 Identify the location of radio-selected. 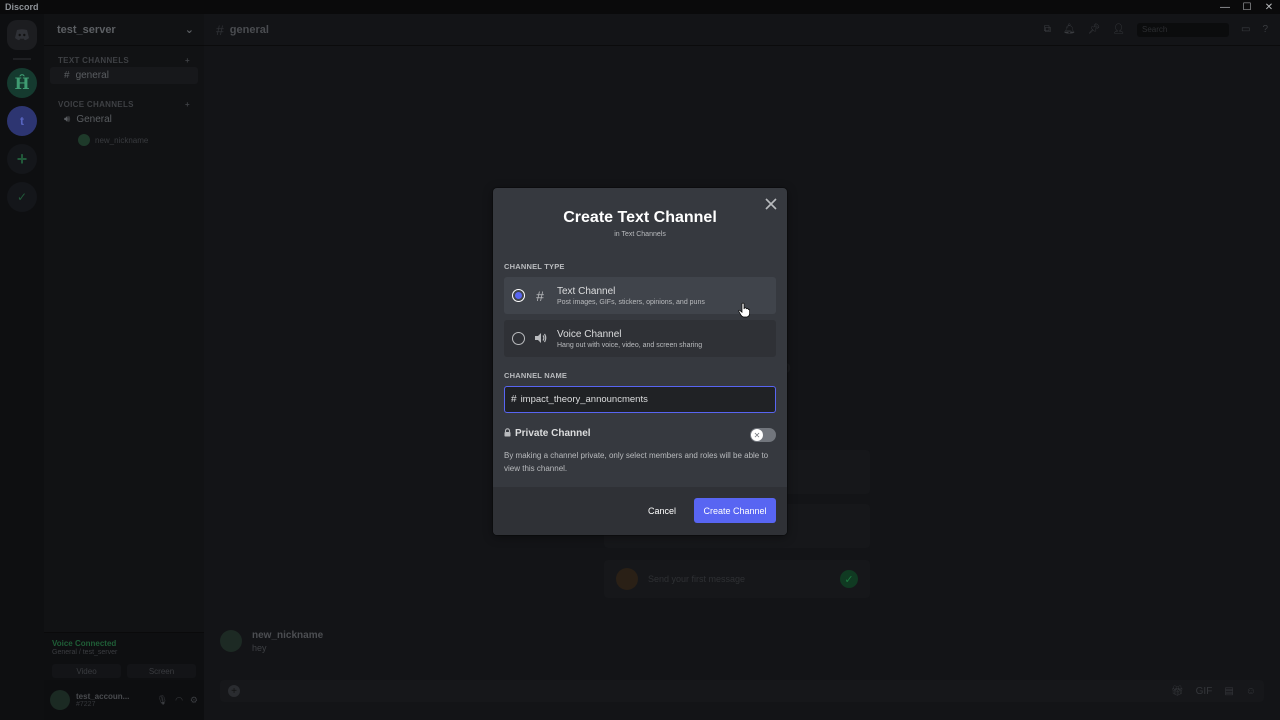
(518, 295).